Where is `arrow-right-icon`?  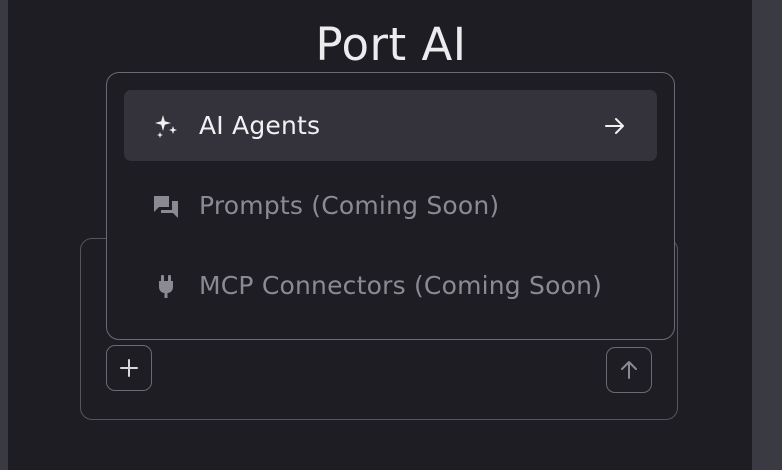 arrow-right-icon is located at coordinates (614, 125).